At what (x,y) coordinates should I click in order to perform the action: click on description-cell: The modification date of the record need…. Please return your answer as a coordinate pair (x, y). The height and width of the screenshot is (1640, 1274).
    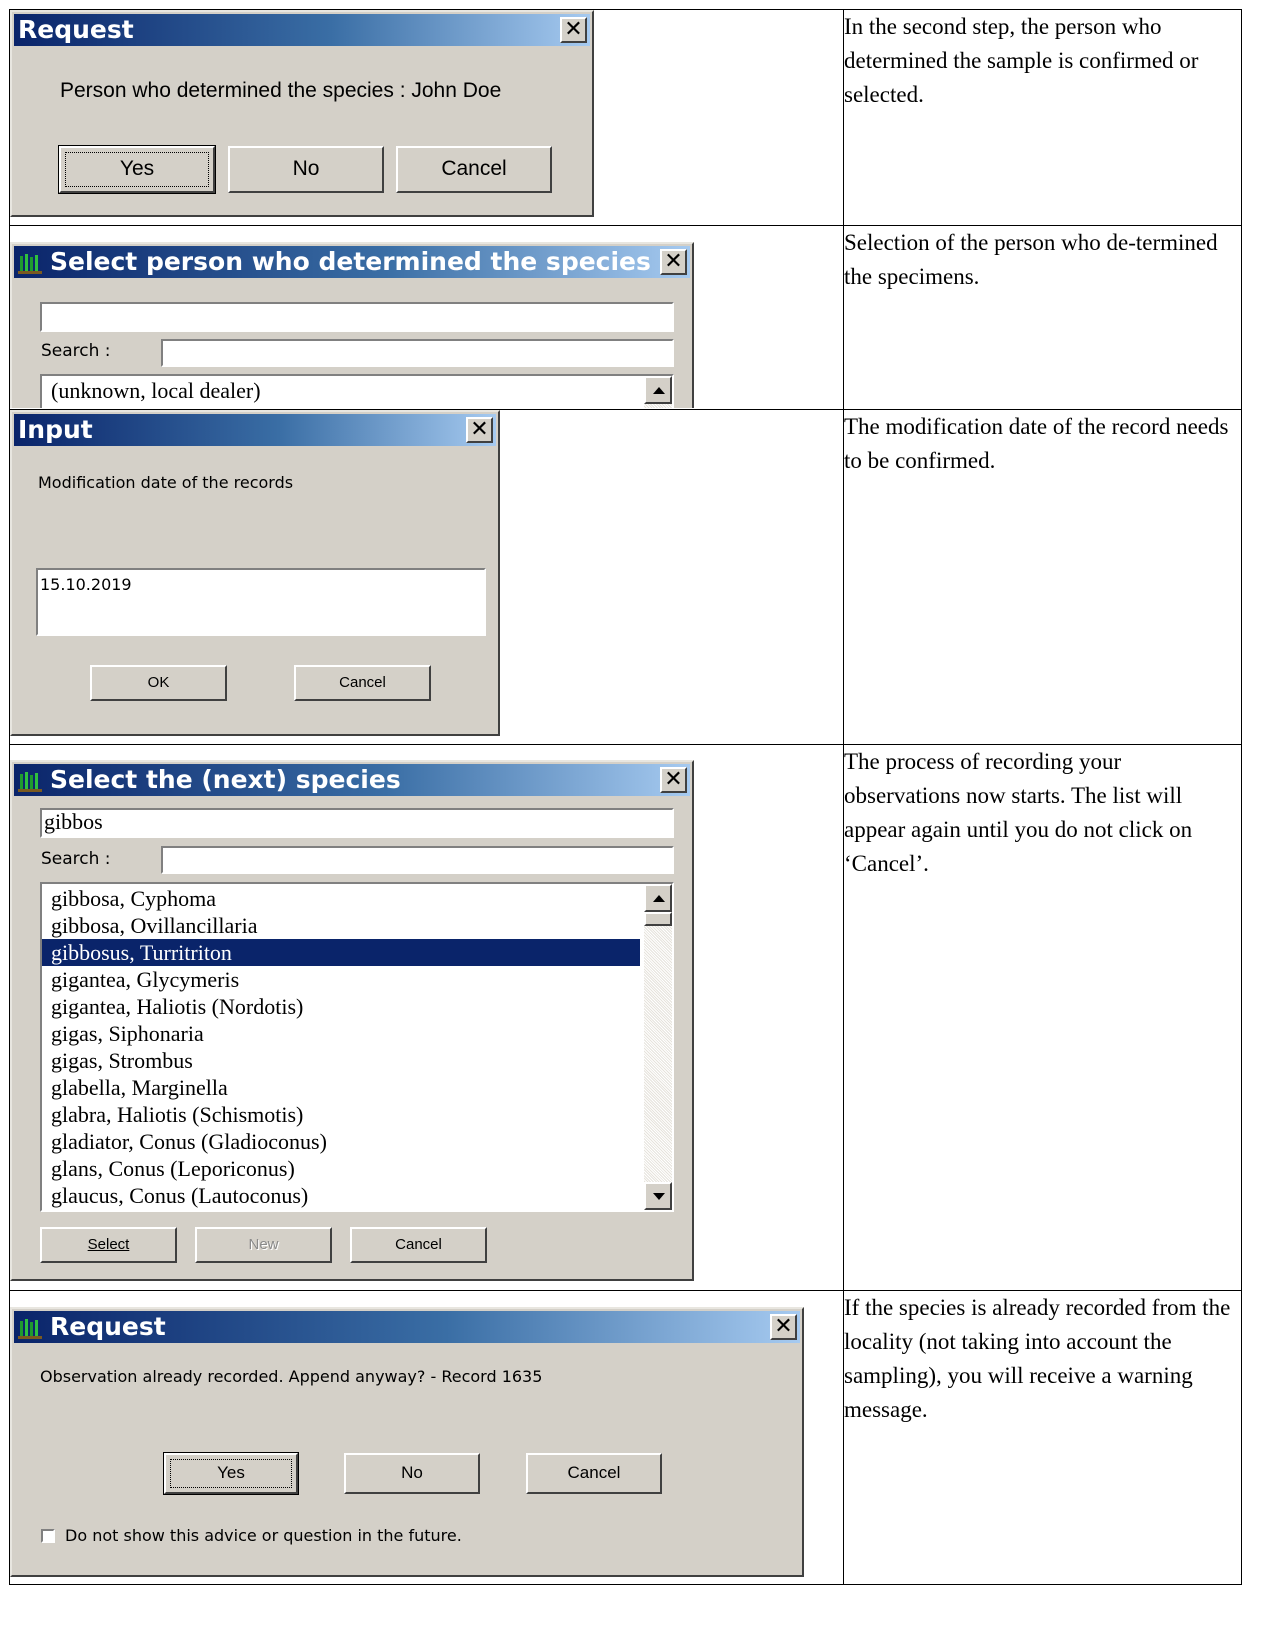
    Looking at the image, I should click on (1042, 577).